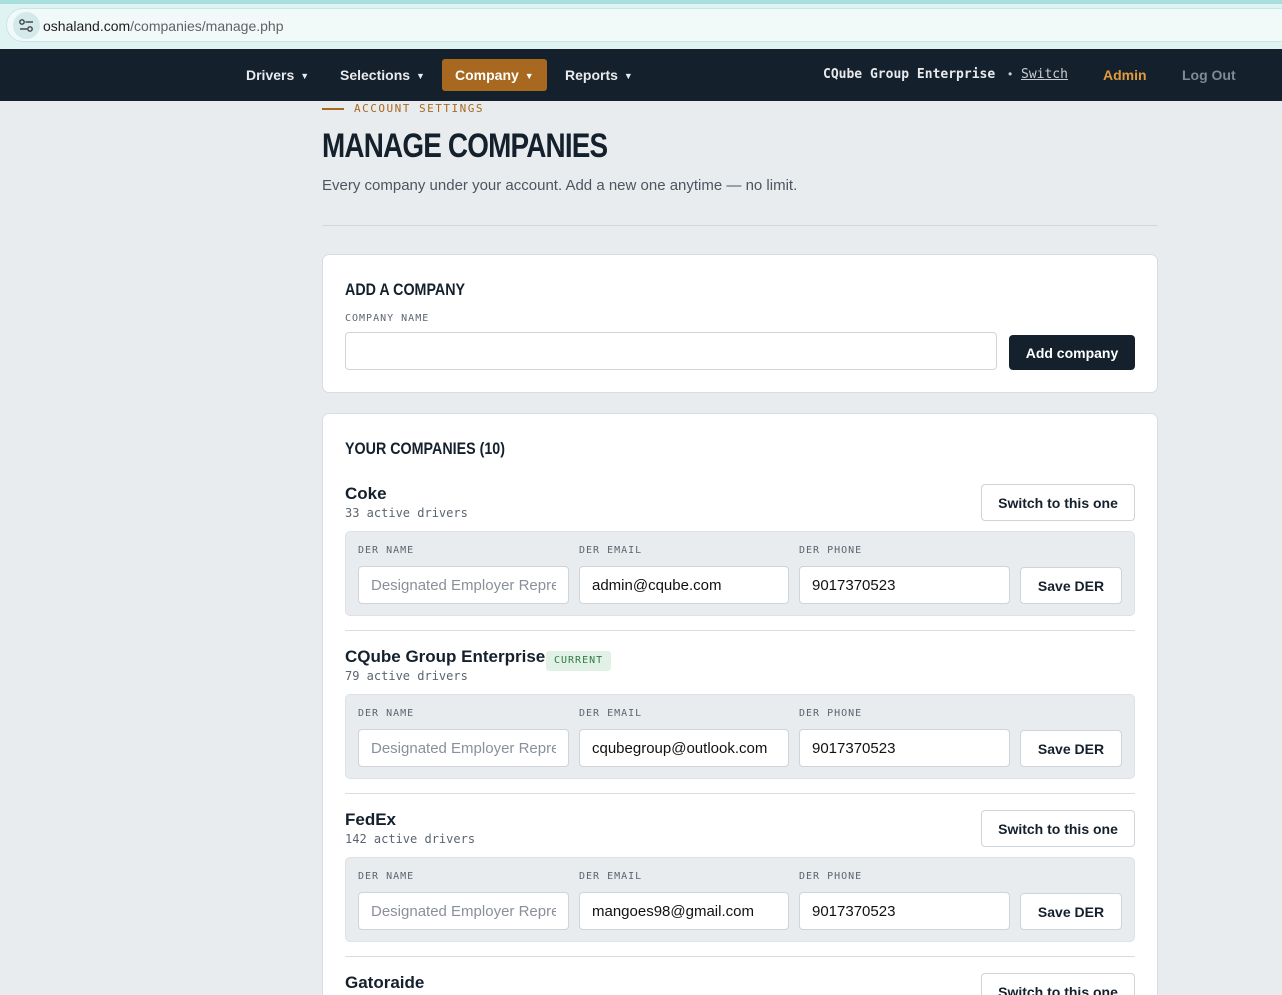  I want to click on nav-logout-link: Log Out, so click(1209, 75).